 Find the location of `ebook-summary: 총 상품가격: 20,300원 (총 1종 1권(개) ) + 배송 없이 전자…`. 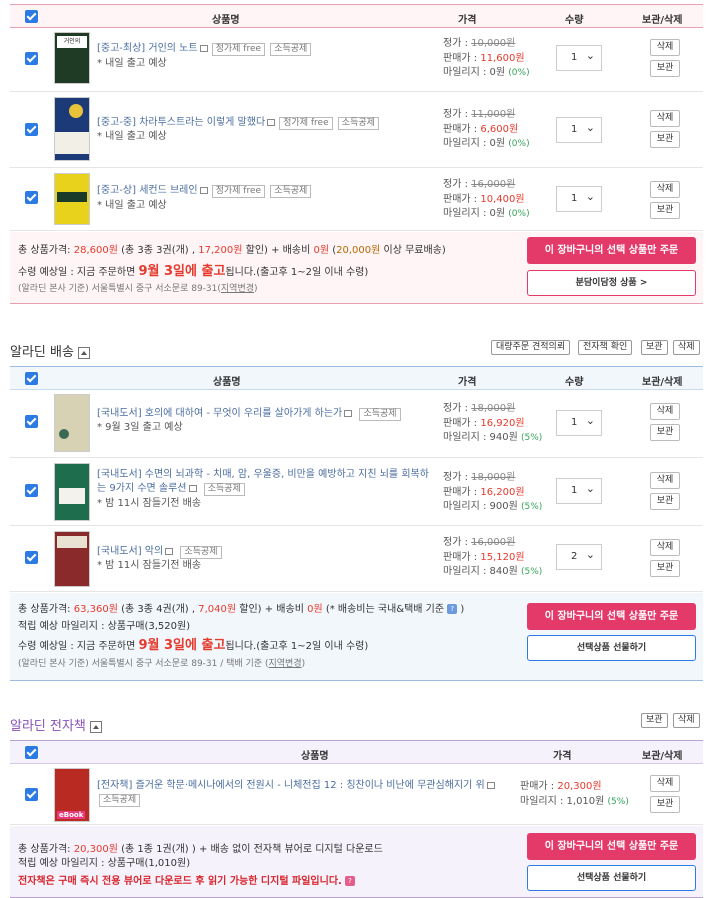

ebook-summary: 총 상품가격: 20,300원 (총 1종 1권(개) ) + 배송 없이 전자… is located at coordinates (356, 862).